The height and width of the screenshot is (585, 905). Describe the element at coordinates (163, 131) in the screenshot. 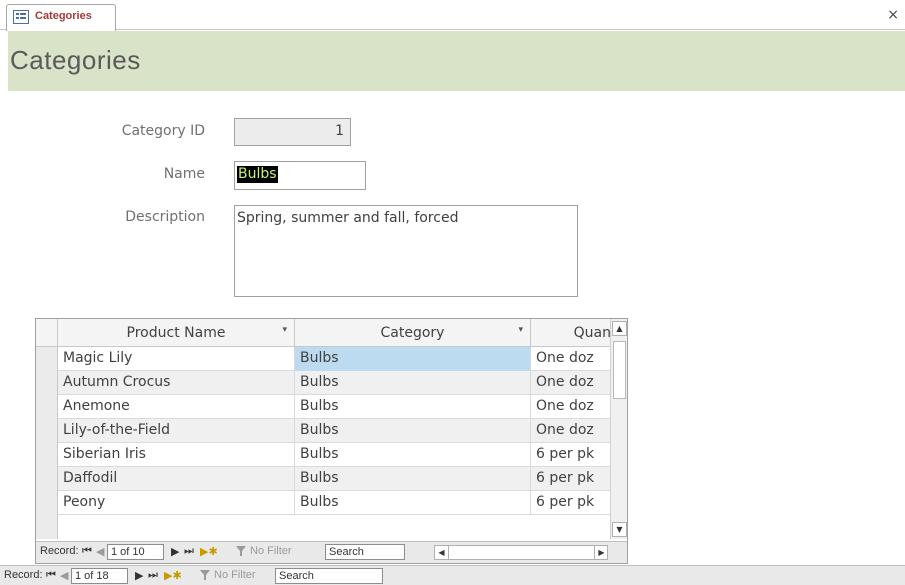

I see `category-id-label: Category ID` at that location.